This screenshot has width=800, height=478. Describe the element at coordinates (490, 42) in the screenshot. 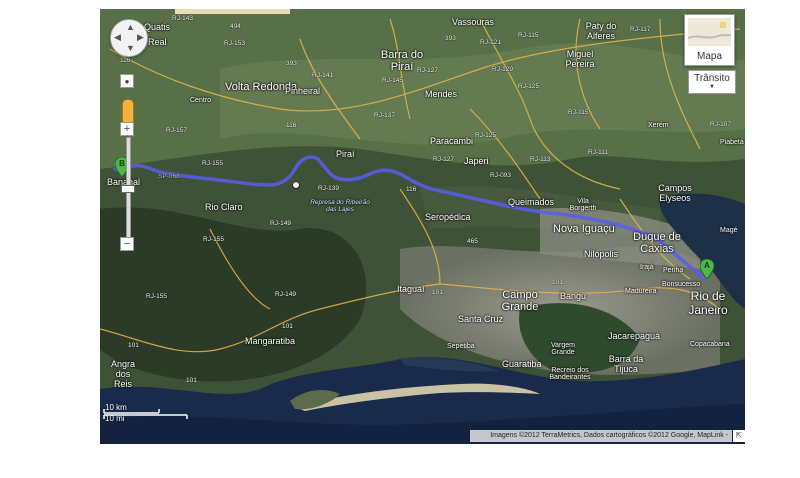

I see `road-label: RJ-121` at that location.